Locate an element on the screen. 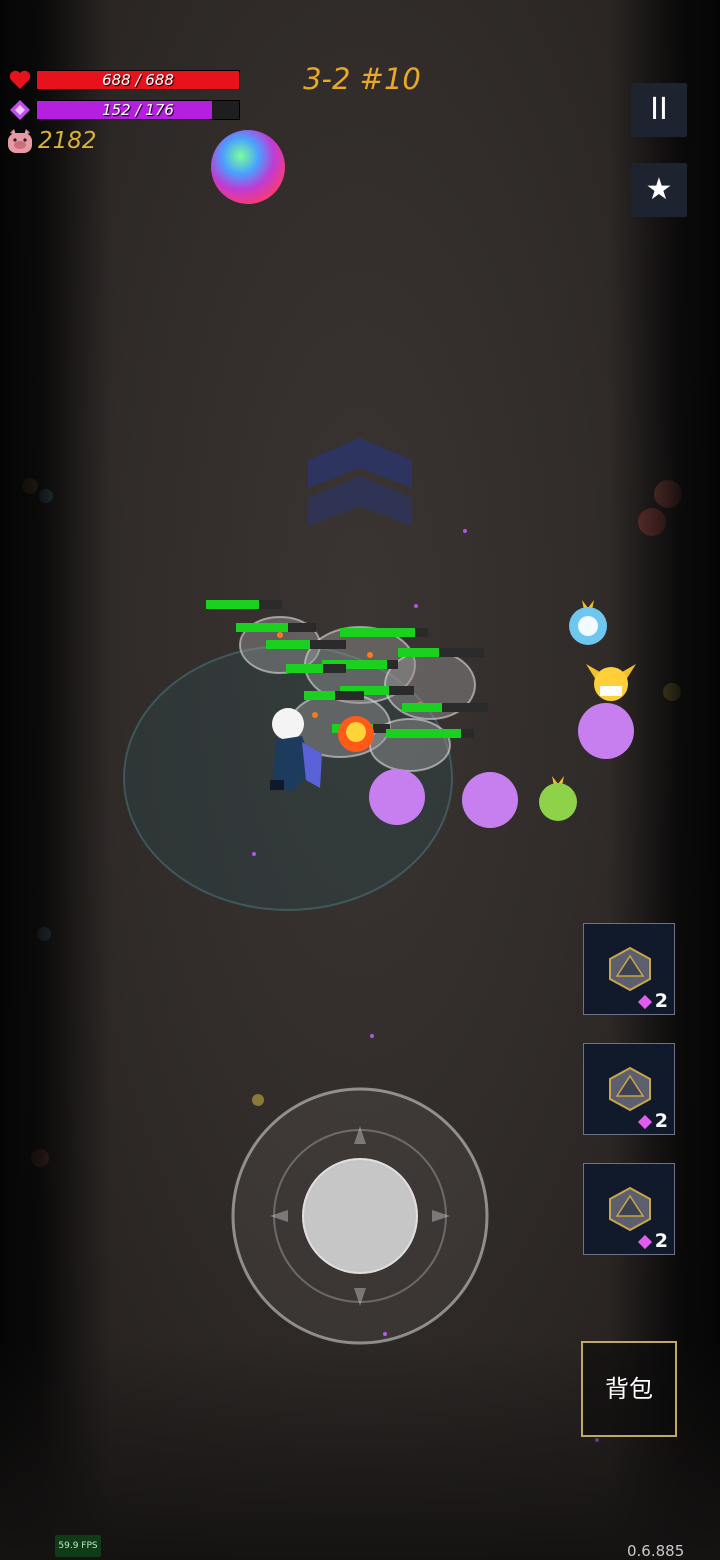  health-text: 688 / 688 is located at coordinates (138, 80).